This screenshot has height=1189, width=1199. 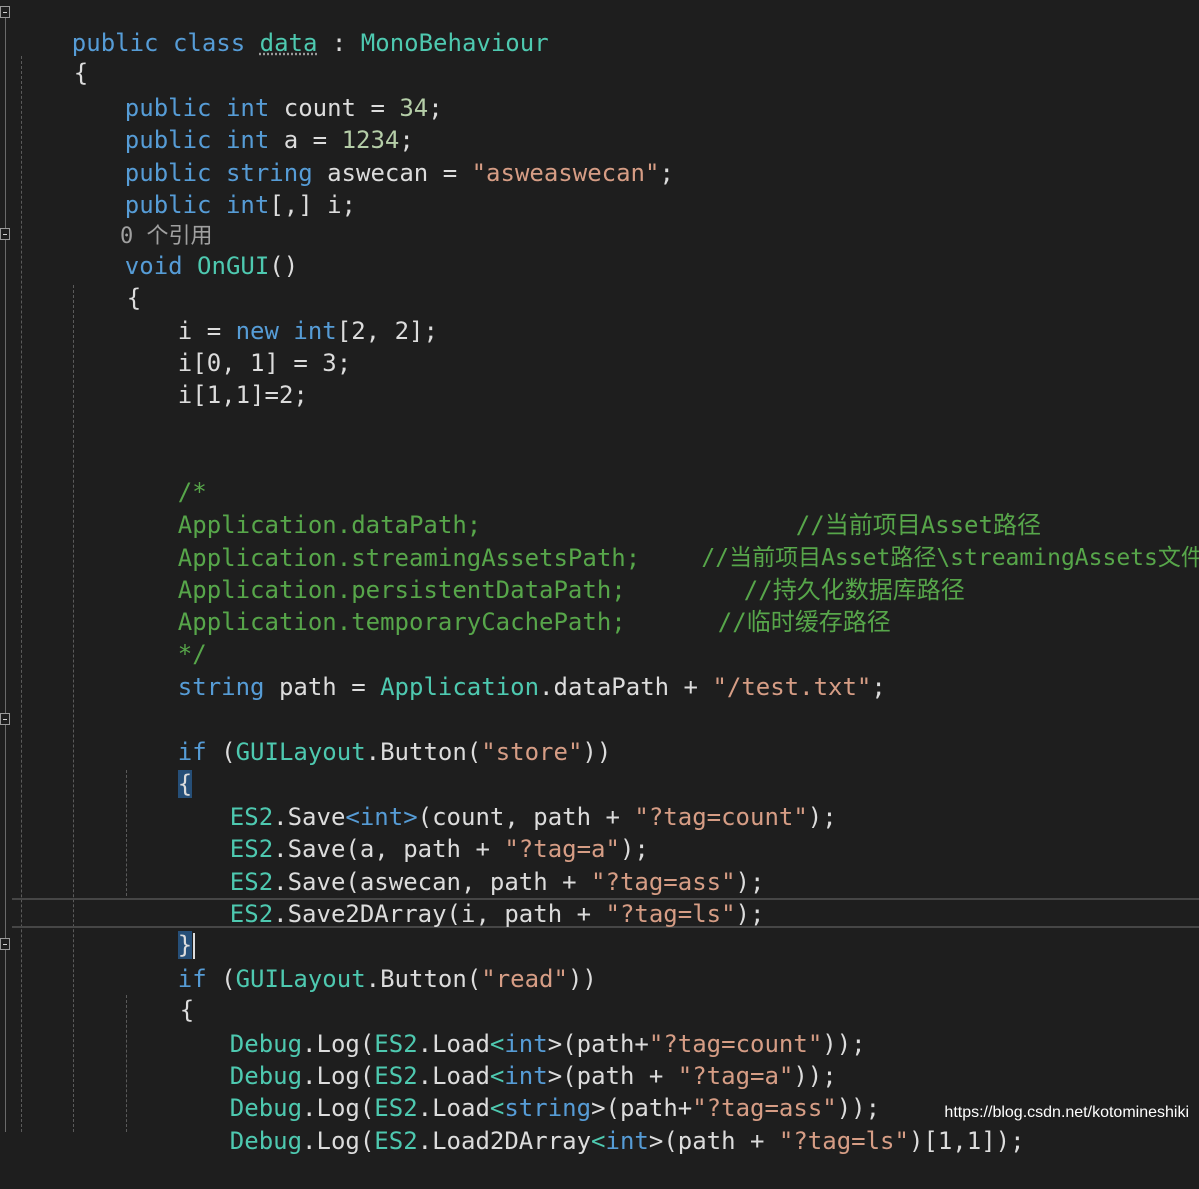 What do you see at coordinates (468, 865) in the screenshot?
I see `code-line-store: ES2.Save(aswecan, path + "?tag=ass");` at bounding box center [468, 865].